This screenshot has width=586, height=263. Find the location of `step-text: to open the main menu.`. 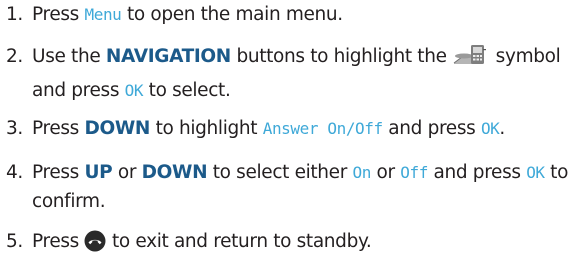

step-text: to open the main menu. is located at coordinates (232, 14).